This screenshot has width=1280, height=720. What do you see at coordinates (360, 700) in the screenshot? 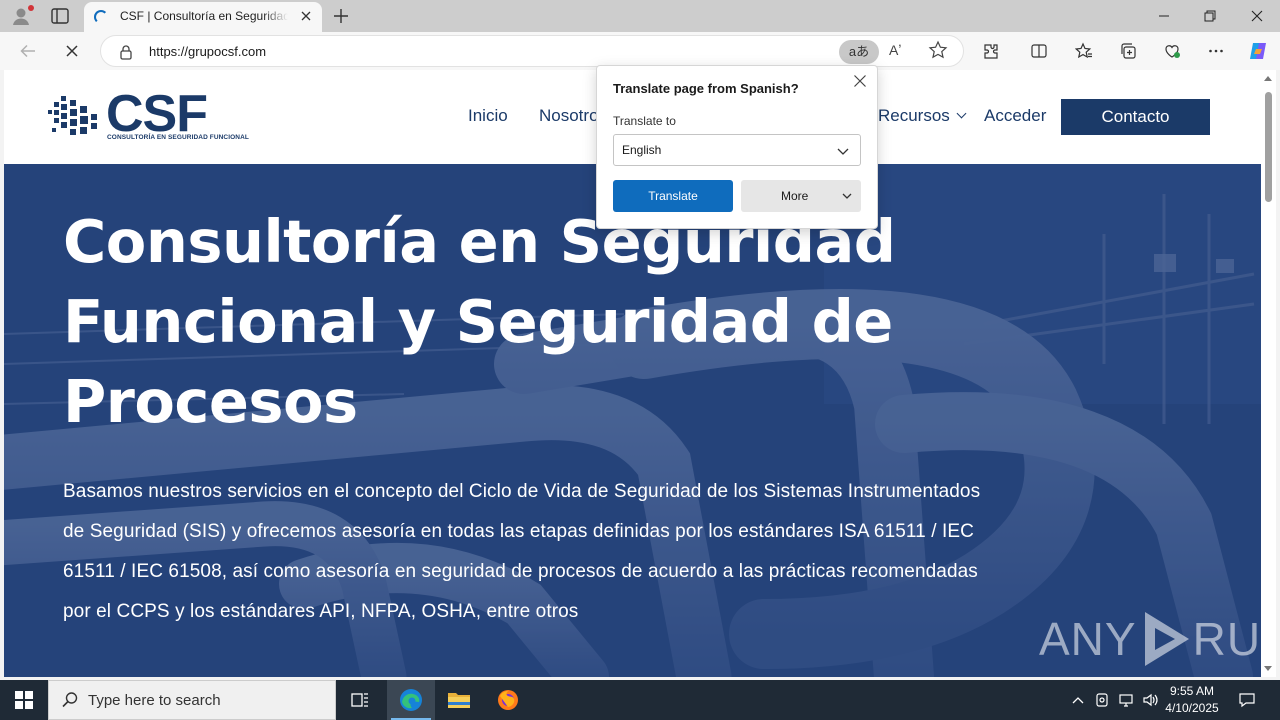
I see `task-view-icon` at bounding box center [360, 700].